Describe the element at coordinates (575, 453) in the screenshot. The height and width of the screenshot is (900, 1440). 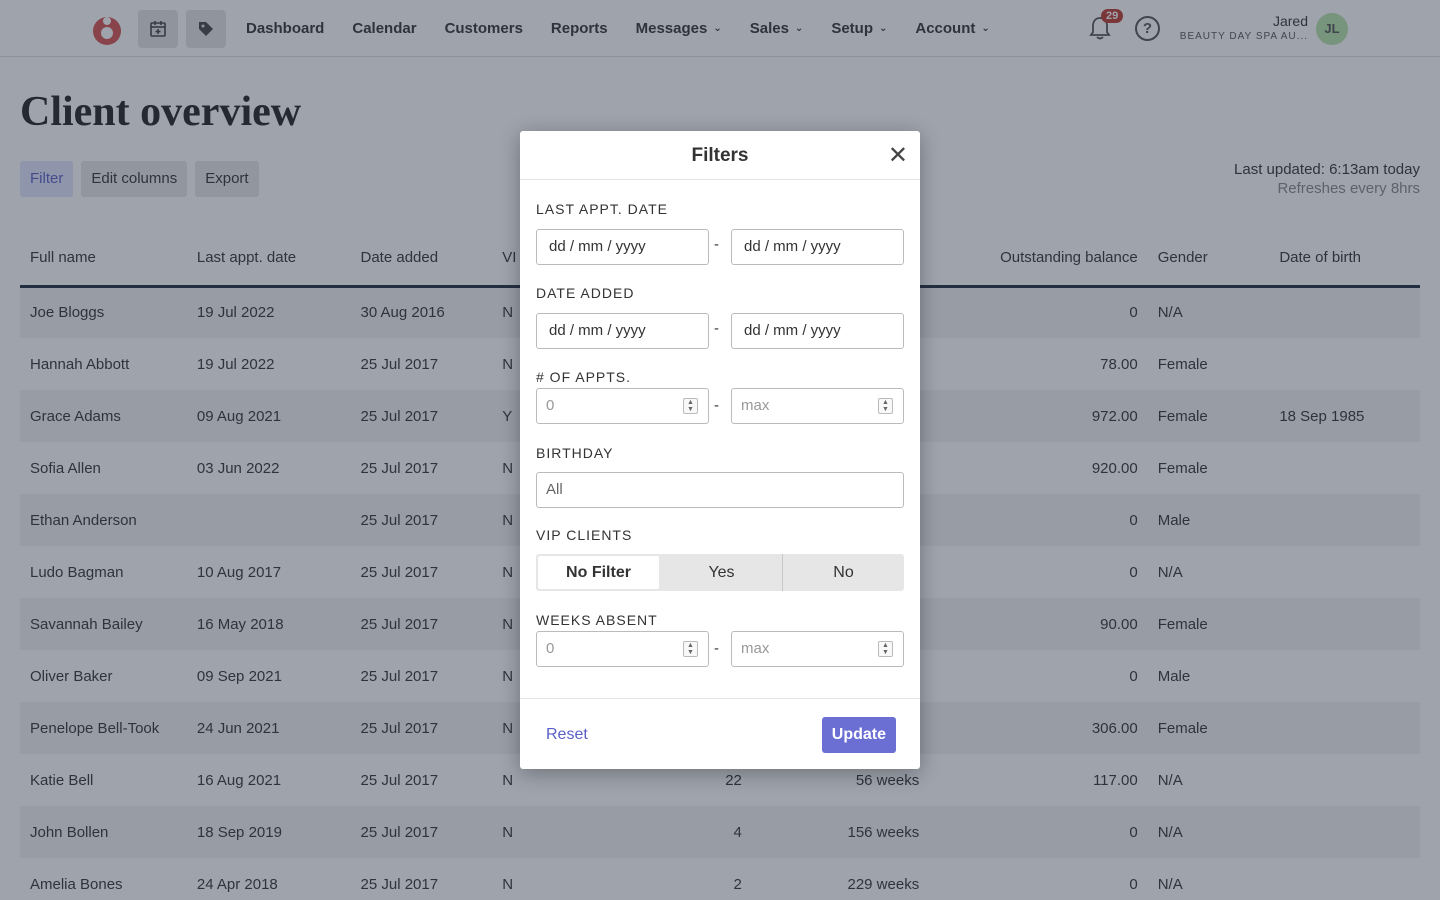
I see `birthday-label: BIRTHDAY` at that location.